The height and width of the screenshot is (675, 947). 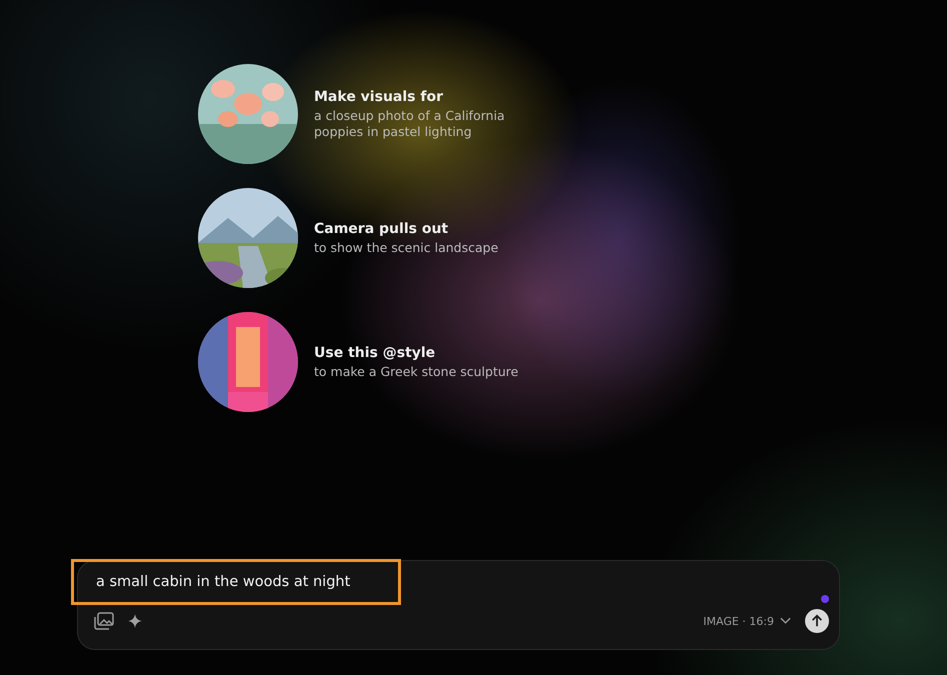 What do you see at coordinates (236, 582) in the screenshot?
I see `prompt-field: a small cabin in the woods at night` at bounding box center [236, 582].